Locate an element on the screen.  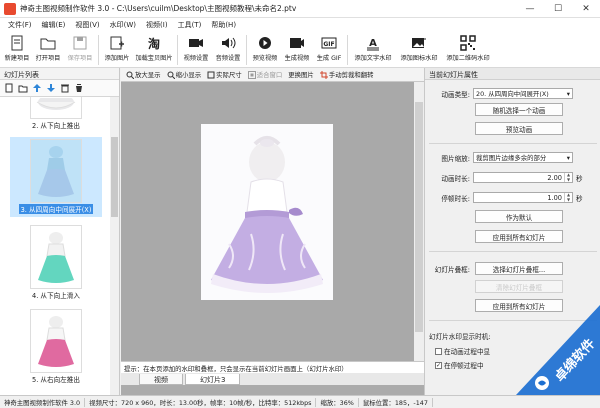
menu-video: 视频(I) is located at coordinates (157, 25).